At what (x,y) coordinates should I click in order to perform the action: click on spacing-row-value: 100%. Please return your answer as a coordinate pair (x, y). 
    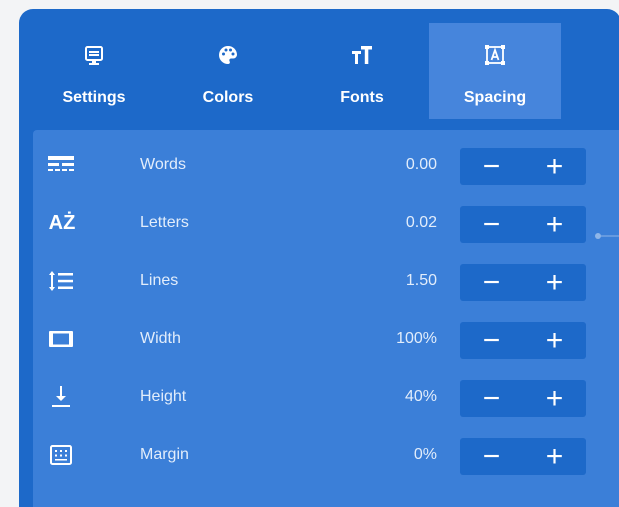
    Looking at the image, I should click on (416, 338).